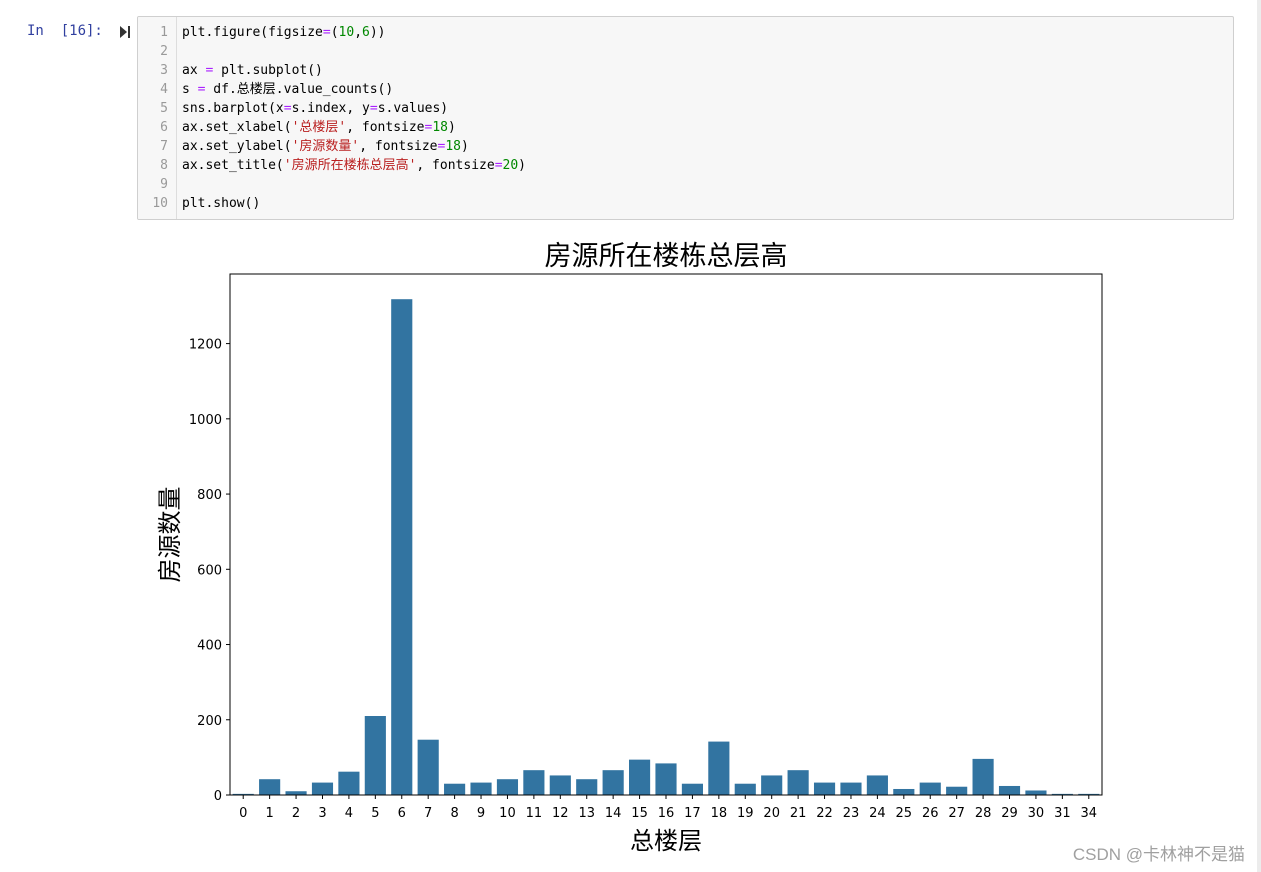 The image size is (1261, 872). I want to click on x-tick-label: 28, so click(983, 813).